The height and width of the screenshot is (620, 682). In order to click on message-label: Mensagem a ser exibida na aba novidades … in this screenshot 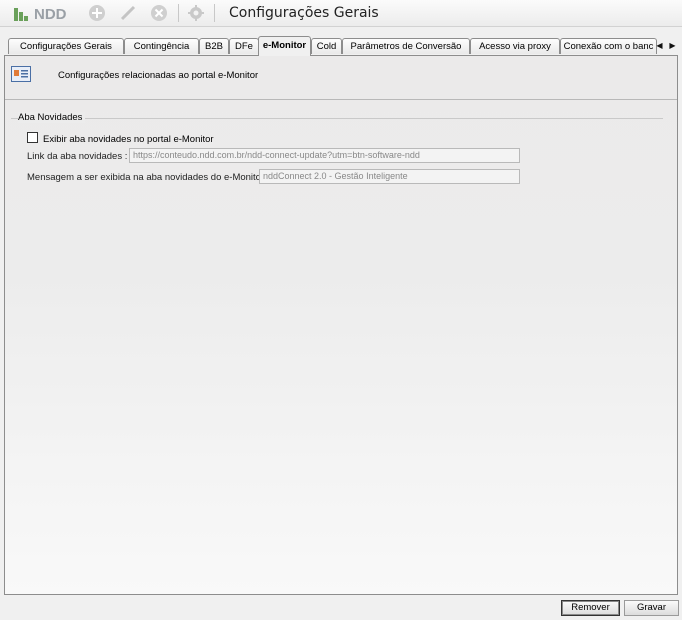, I will do `click(147, 177)`.